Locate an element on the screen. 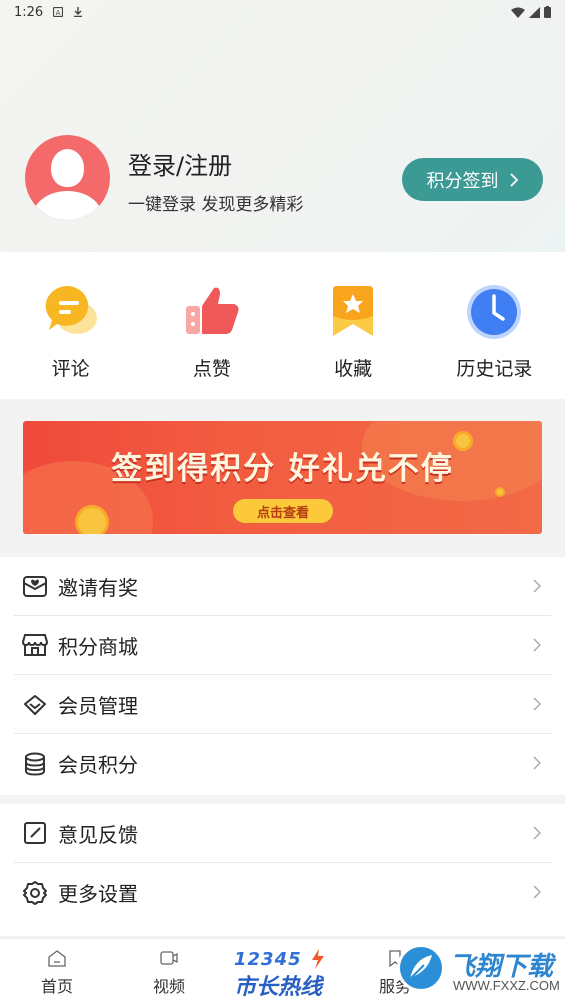 The width and height of the screenshot is (565, 1004). coin-stack-icon is located at coordinates (35, 764).